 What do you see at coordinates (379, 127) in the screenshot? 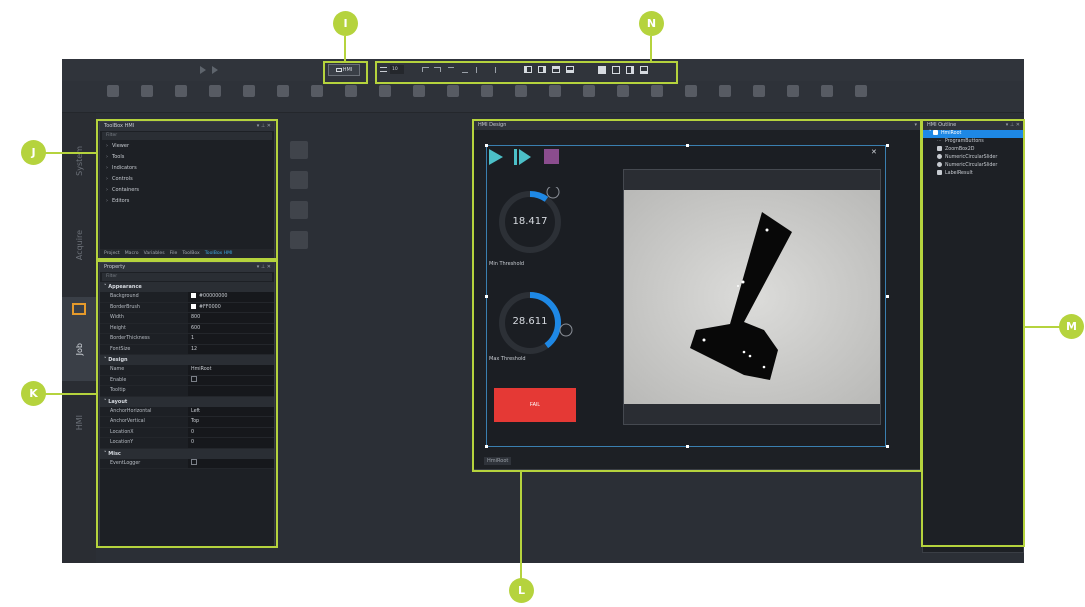
I see `job-tabs` at bounding box center [379, 127].